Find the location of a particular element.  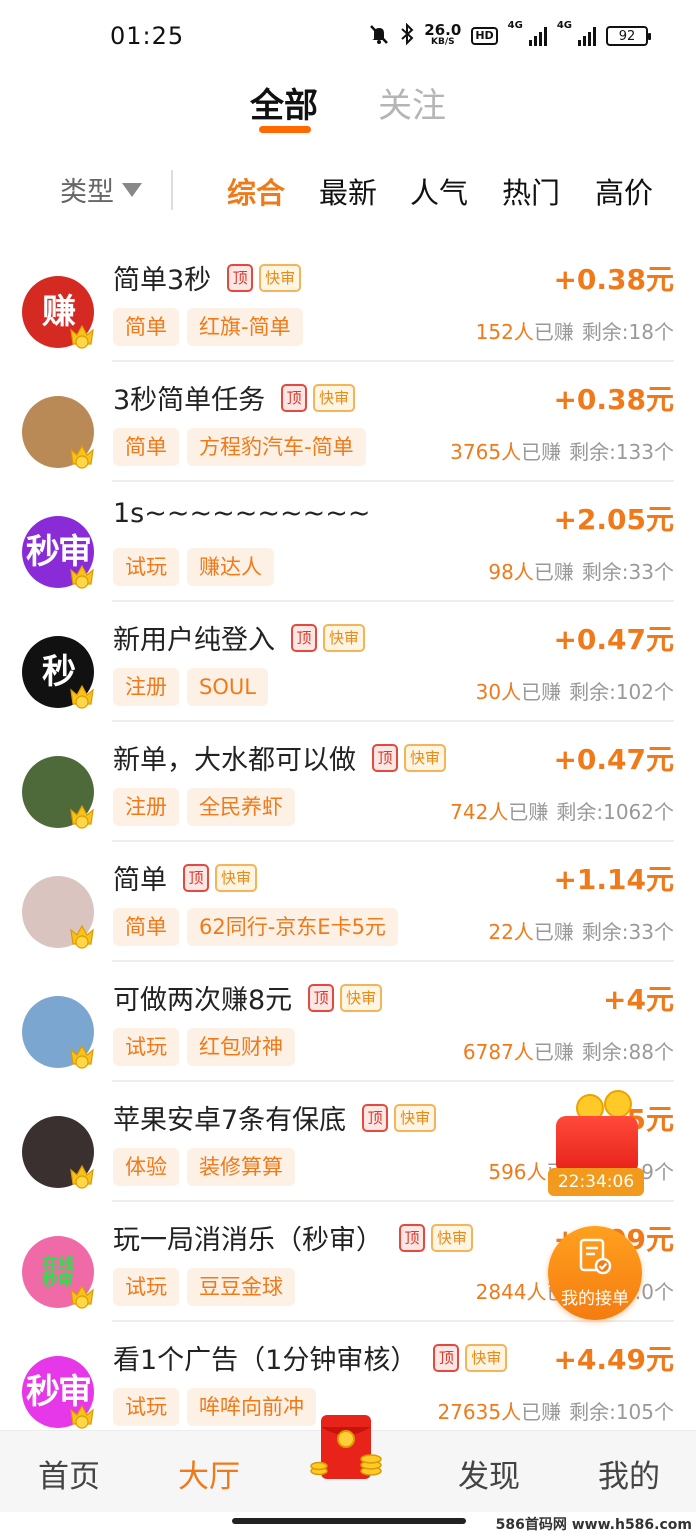

sort-newest: 最新 is located at coordinates (348, 191).